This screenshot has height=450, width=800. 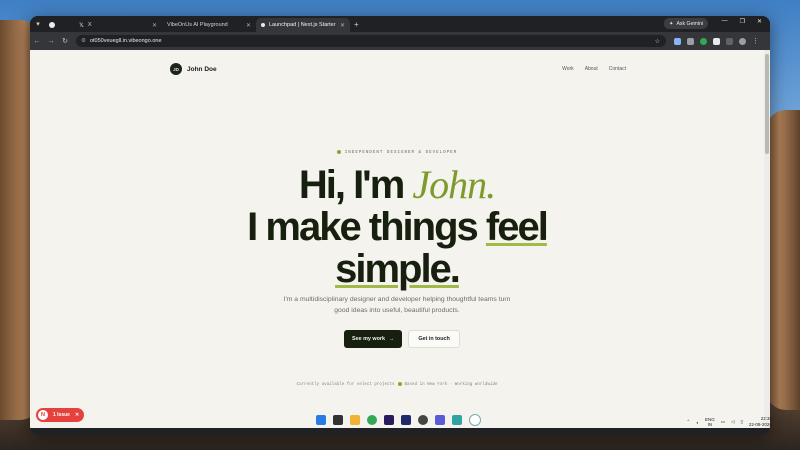 What do you see at coordinates (723, 422) in the screenshot?
I see `wifi-icon: ▭` at bounding box center [723, 422].